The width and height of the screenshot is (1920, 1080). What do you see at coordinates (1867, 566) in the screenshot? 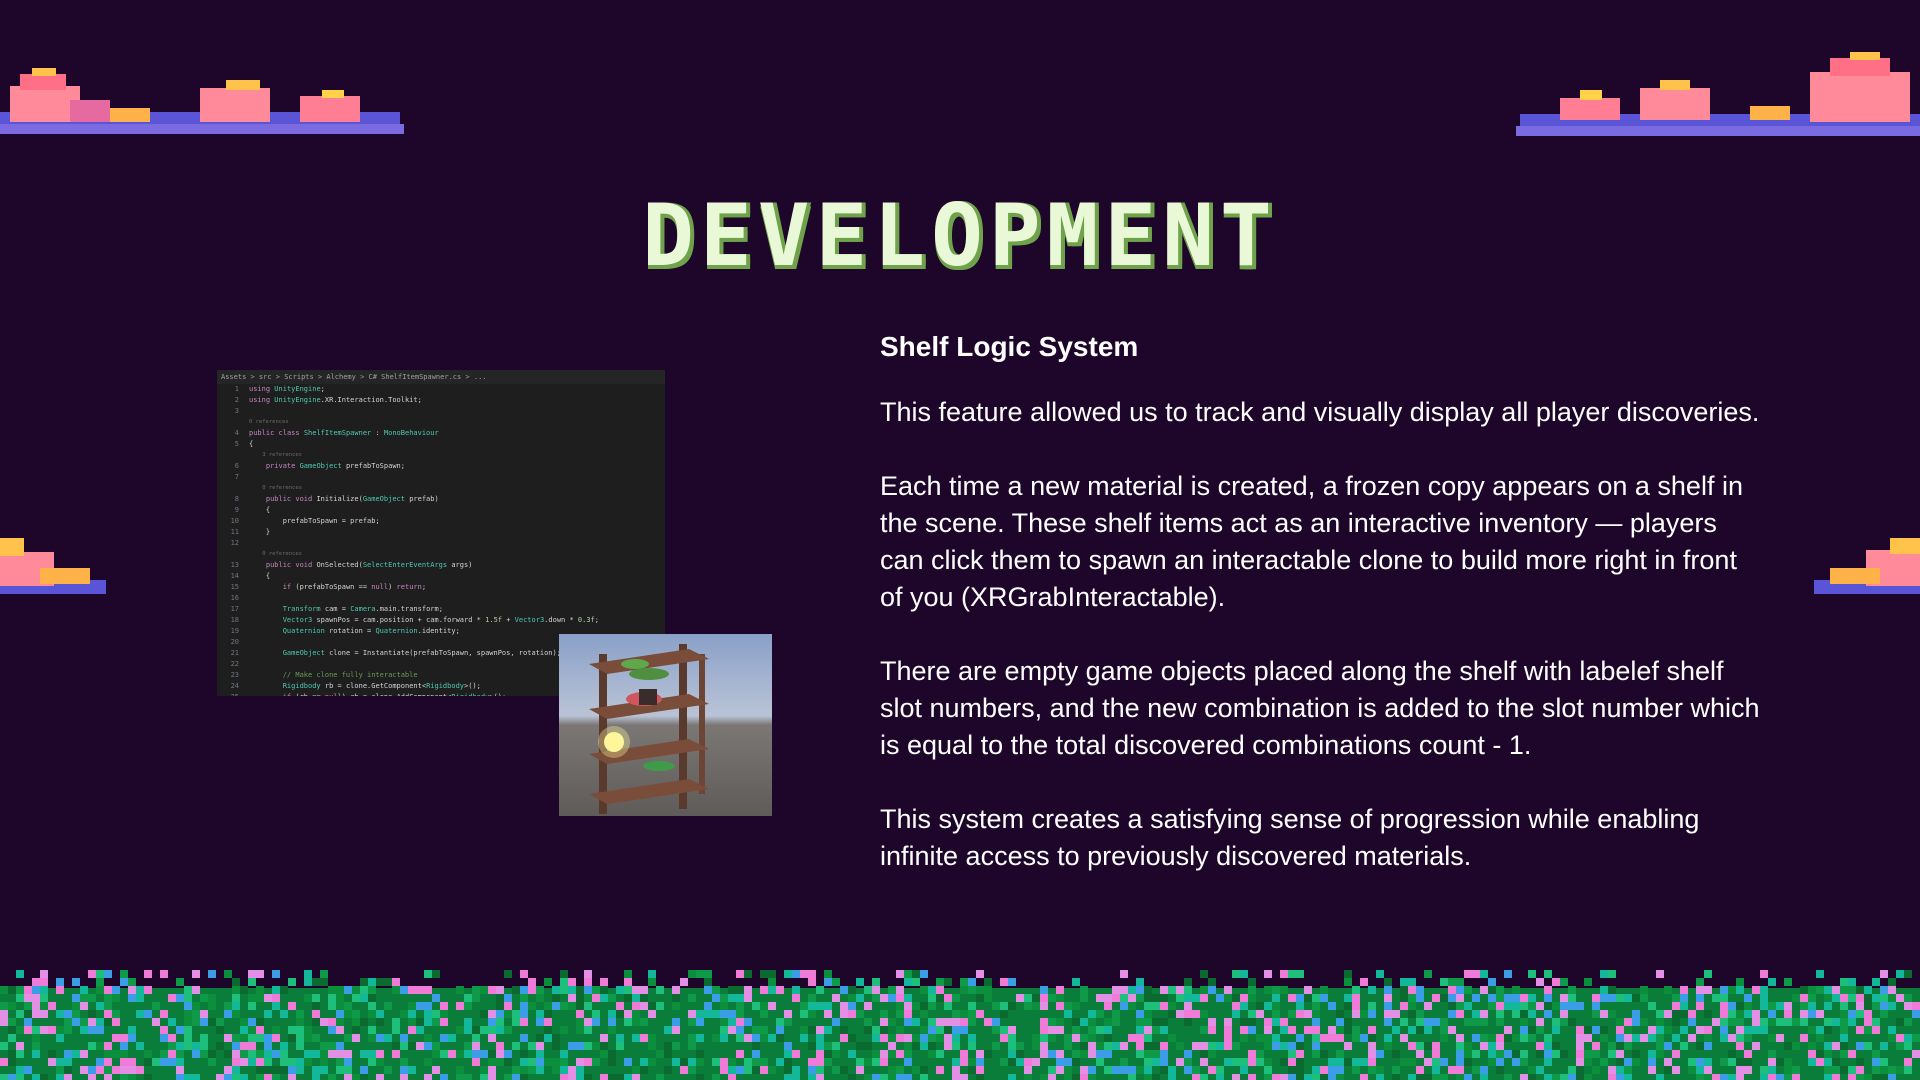
I see `pixel-cloud-mid-right` at bounding box center [1867, 566].